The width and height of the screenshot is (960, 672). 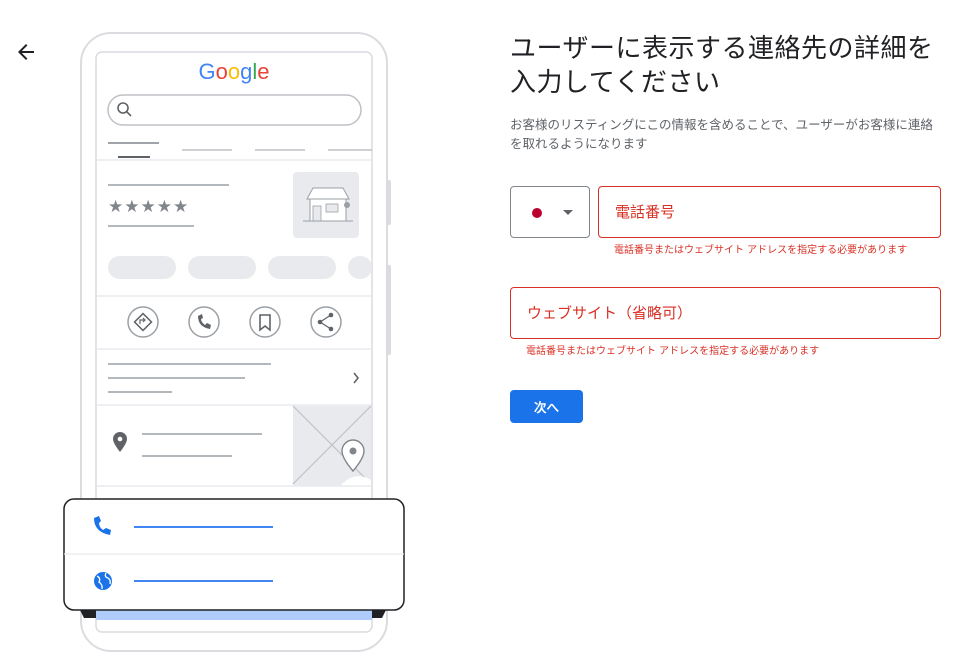 I want to click on country-code-select, so click(x=550, y=212).